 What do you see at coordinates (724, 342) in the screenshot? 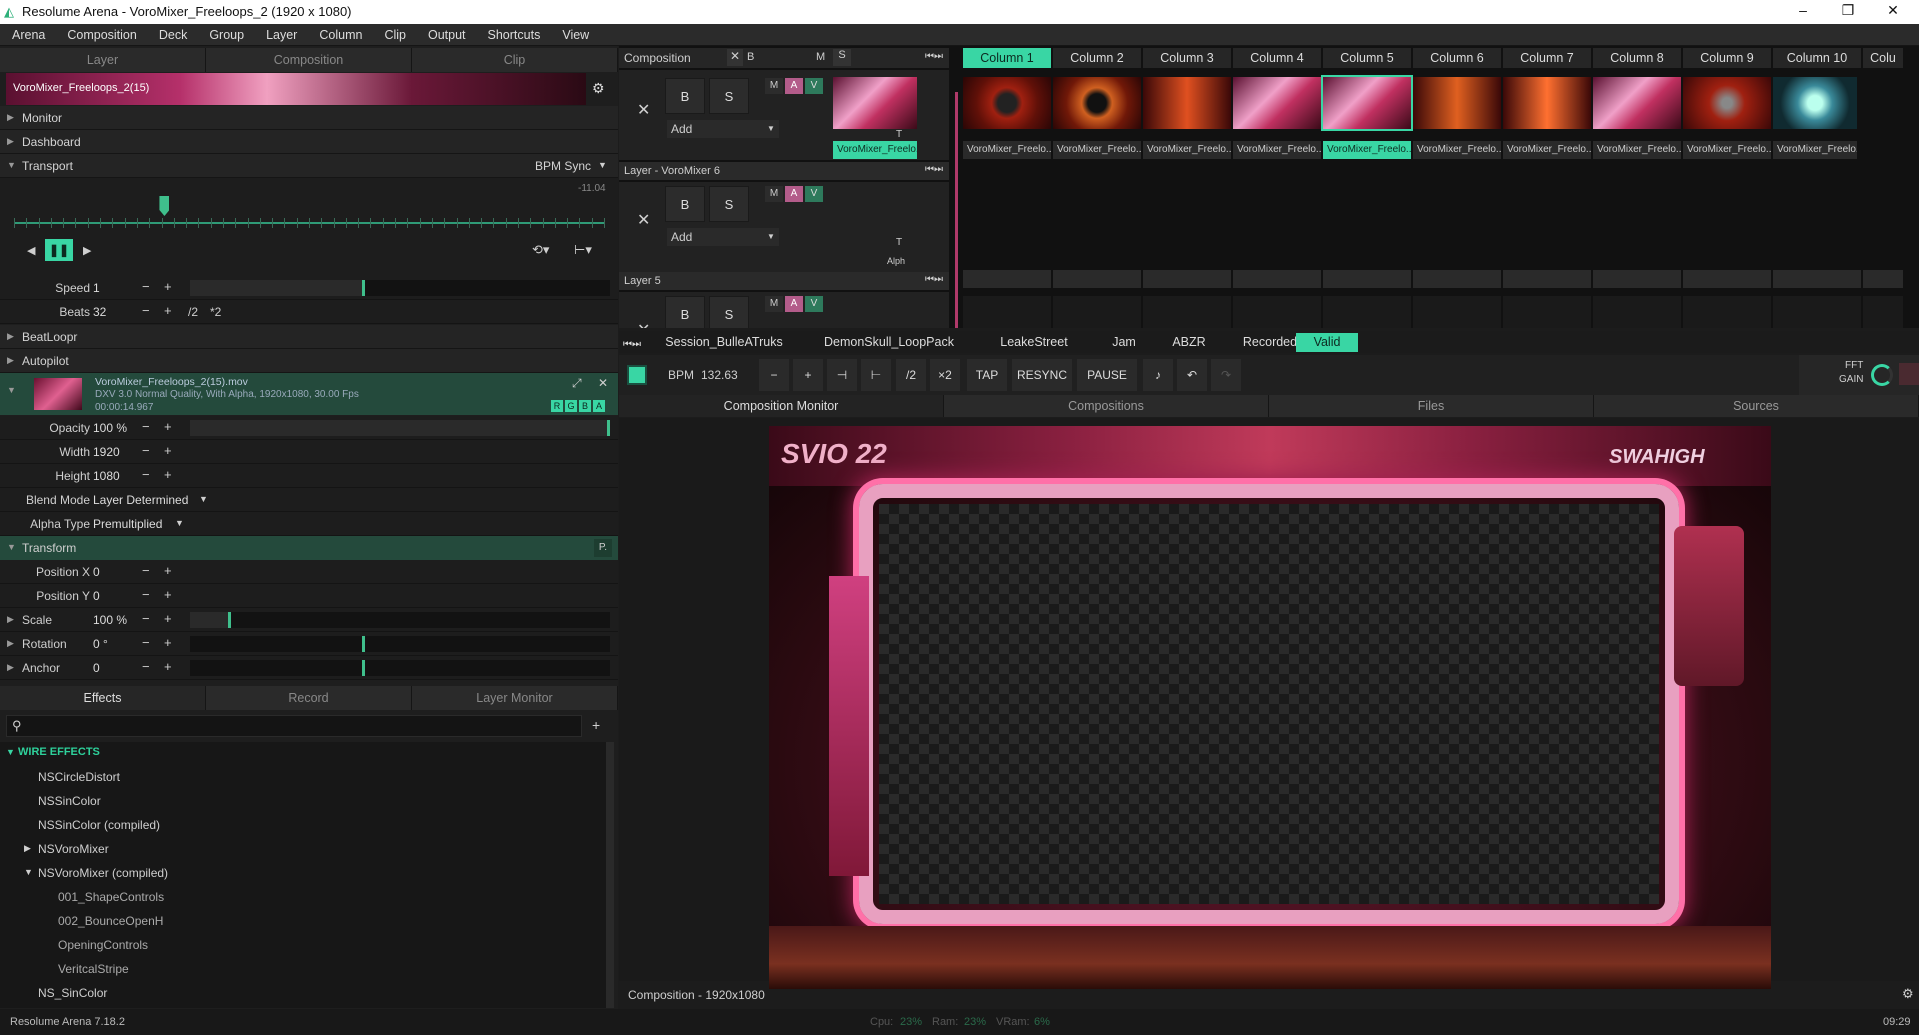
I see `deck-tab: Session_BulleATruks` at bounding box center [724, 342].